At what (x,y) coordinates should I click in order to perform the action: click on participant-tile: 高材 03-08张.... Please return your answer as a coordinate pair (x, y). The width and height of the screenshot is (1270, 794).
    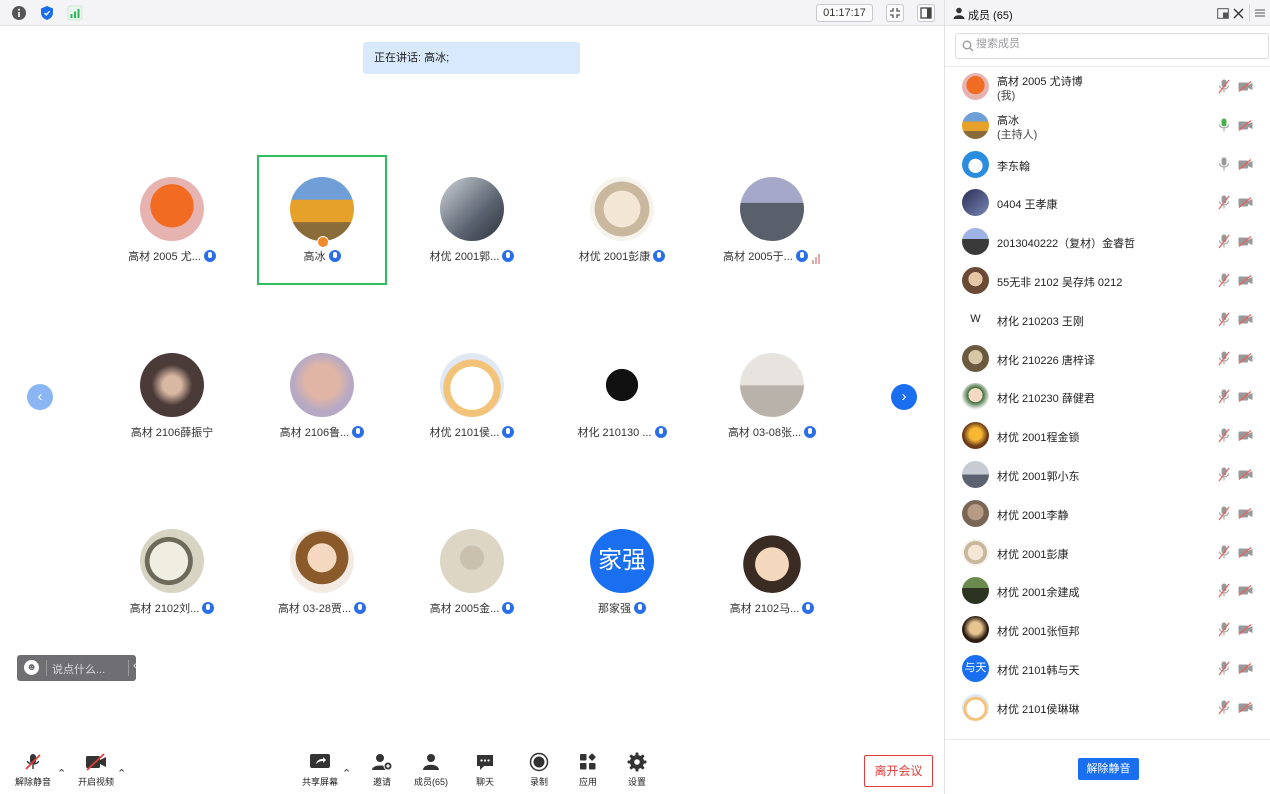
    Looking at the image, I should click on (772, 396).